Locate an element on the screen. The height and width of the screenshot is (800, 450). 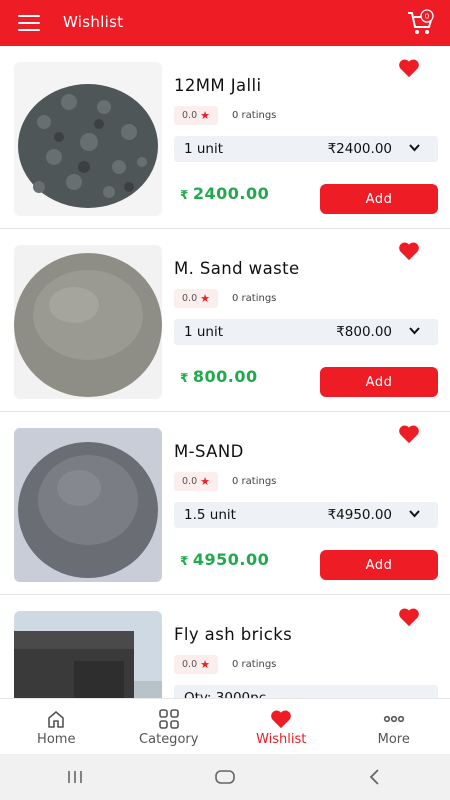
product-price: ₹2400.00 is located at coordinates (224, 193).